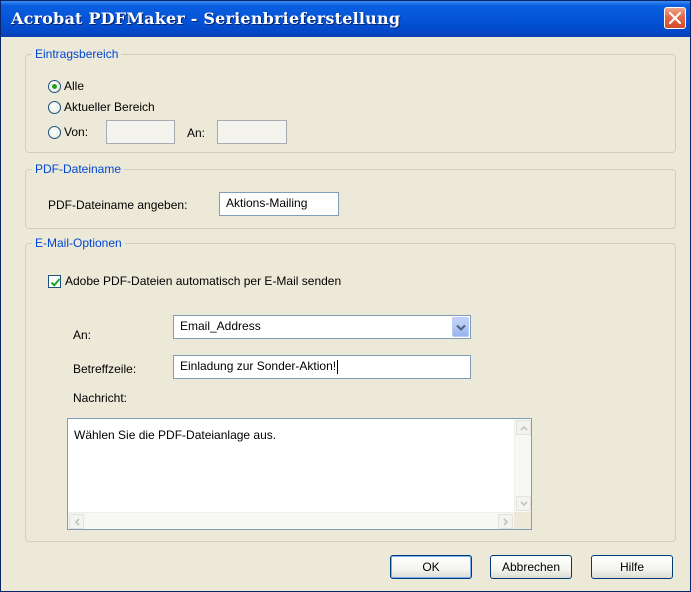 This screenshot has height=592, width=691. What do you see at coordinates (100, 398) in the screenshot?
I see `message-label: Nachricht:` at bounding box center [100, 398].